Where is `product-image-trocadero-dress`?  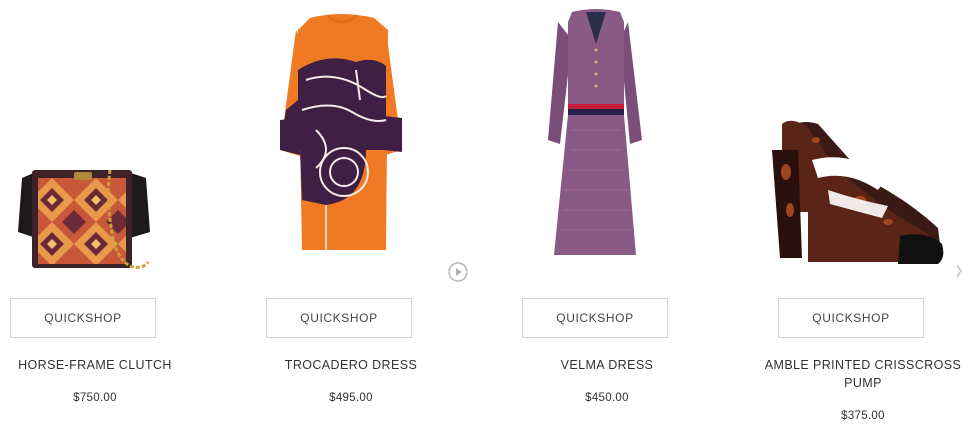
product-image-trocadero-dress is located at coordinates (351, 140).